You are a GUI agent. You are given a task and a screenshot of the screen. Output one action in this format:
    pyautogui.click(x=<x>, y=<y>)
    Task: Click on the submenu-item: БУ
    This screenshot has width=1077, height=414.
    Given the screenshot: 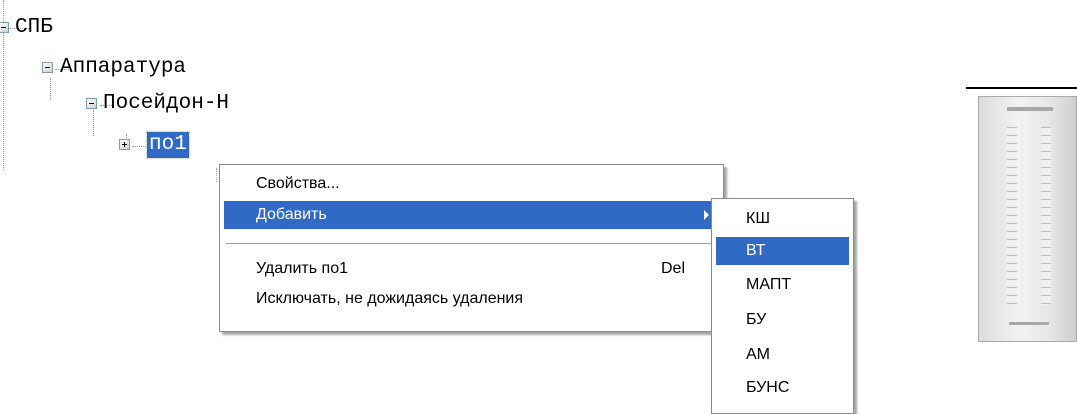 What is the action you would take?
    pyautogui.click(x=782, y=320)
    